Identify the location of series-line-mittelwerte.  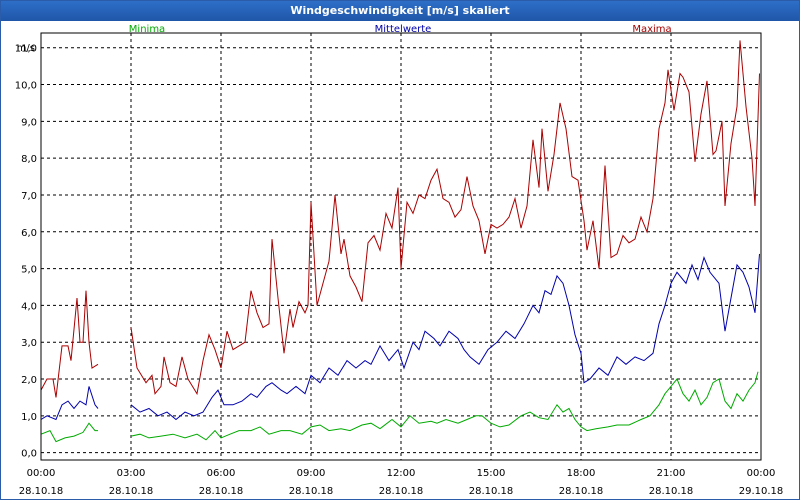
(69, 403).